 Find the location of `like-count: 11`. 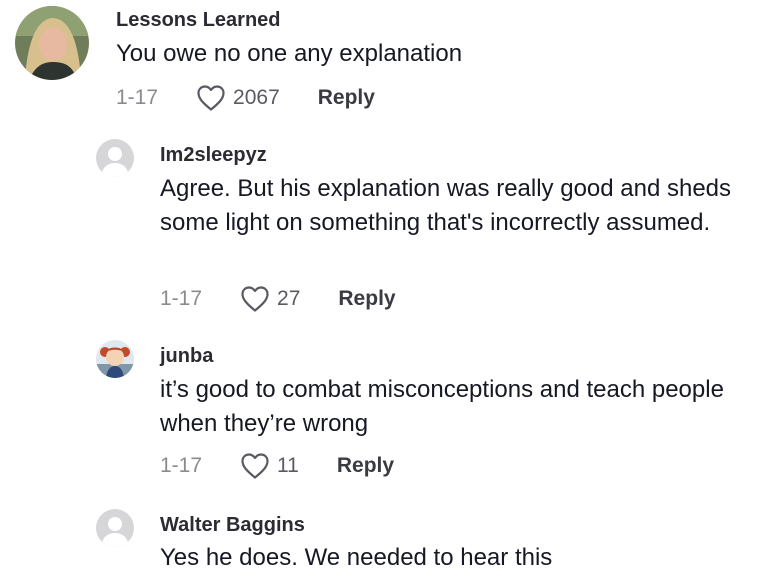

like-count: 11 is located at coordinates (288, 465).